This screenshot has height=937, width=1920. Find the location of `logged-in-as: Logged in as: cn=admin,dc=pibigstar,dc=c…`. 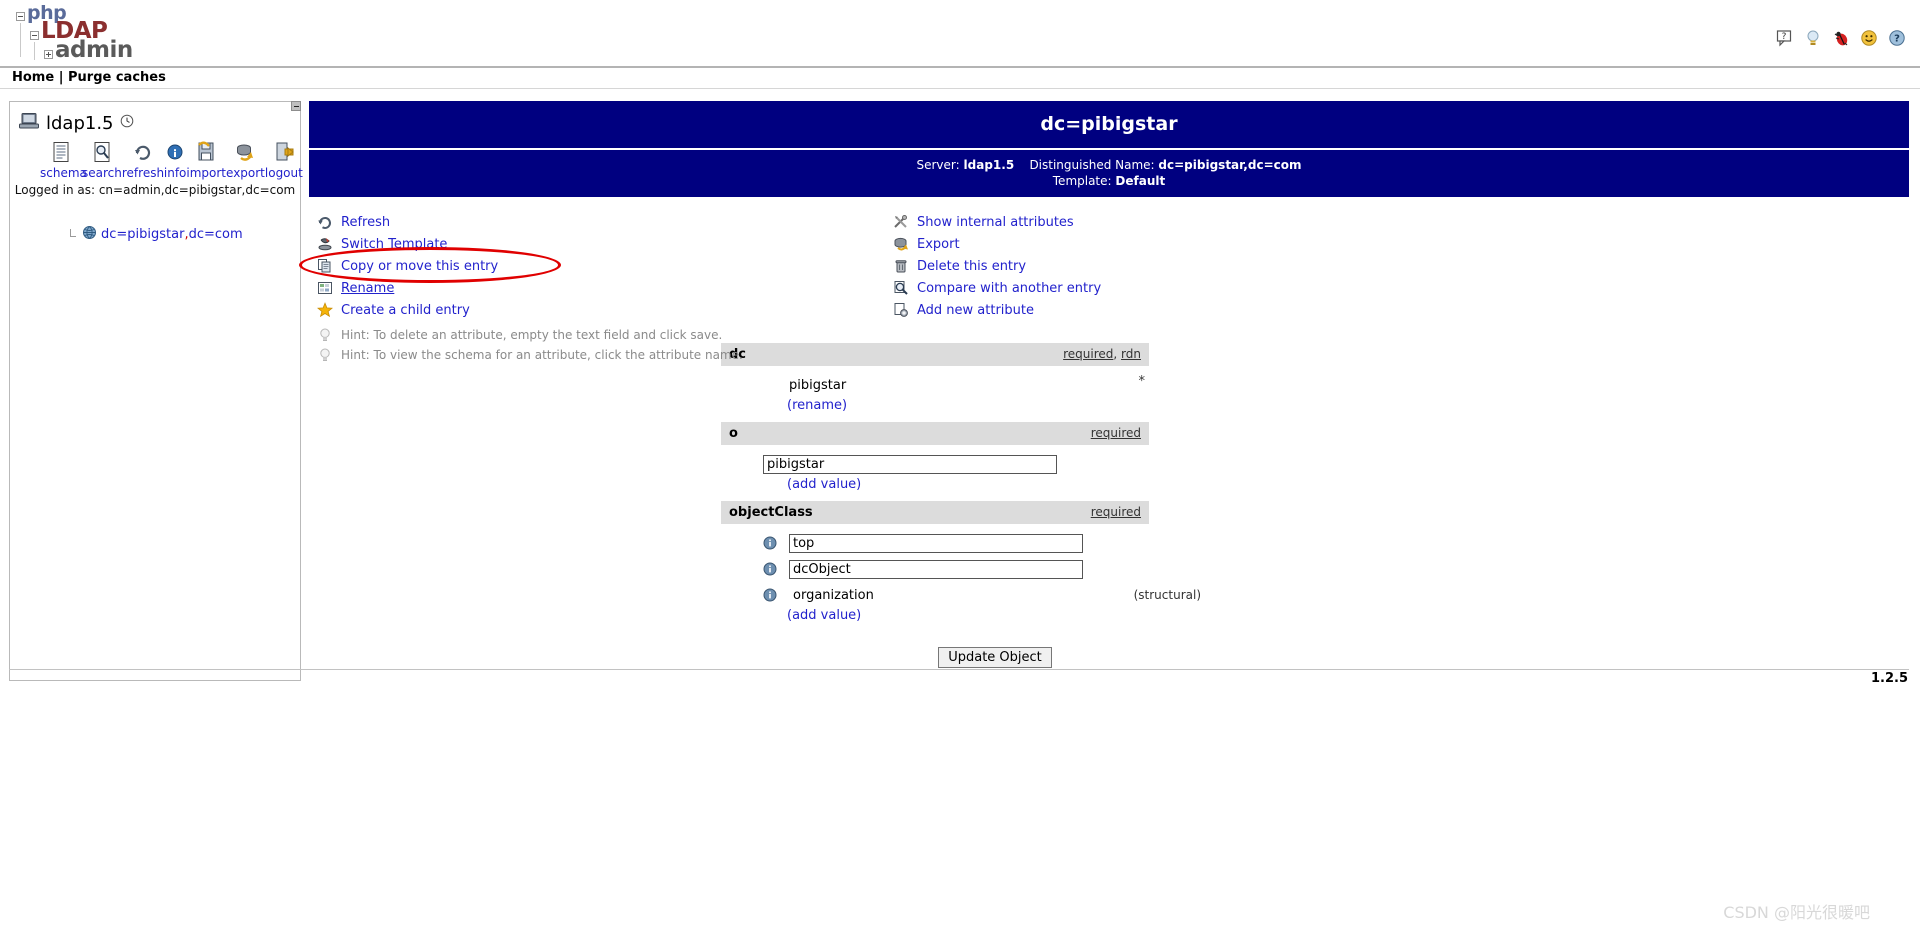

logged-in-as: Logged in as: cn=admin,dc=pibigstar,dc=c… is located at coordinates (155, 190).